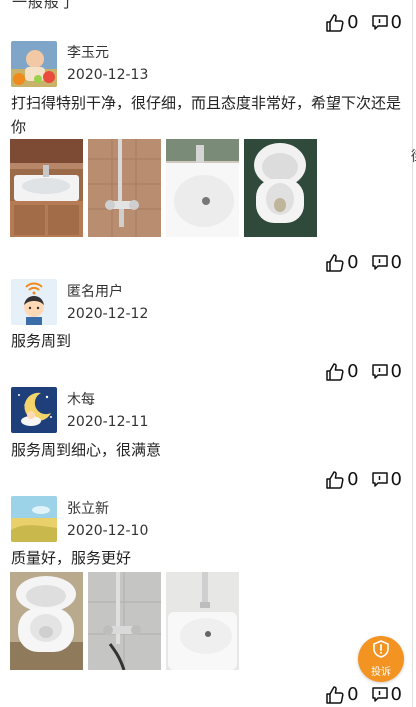 The width and height of the screenshot is (416, 707). What do you see at coordinates (88, 53) in the screenshot?
I see `reviewer-name: 李玉元` at bounding box center [88, 53].